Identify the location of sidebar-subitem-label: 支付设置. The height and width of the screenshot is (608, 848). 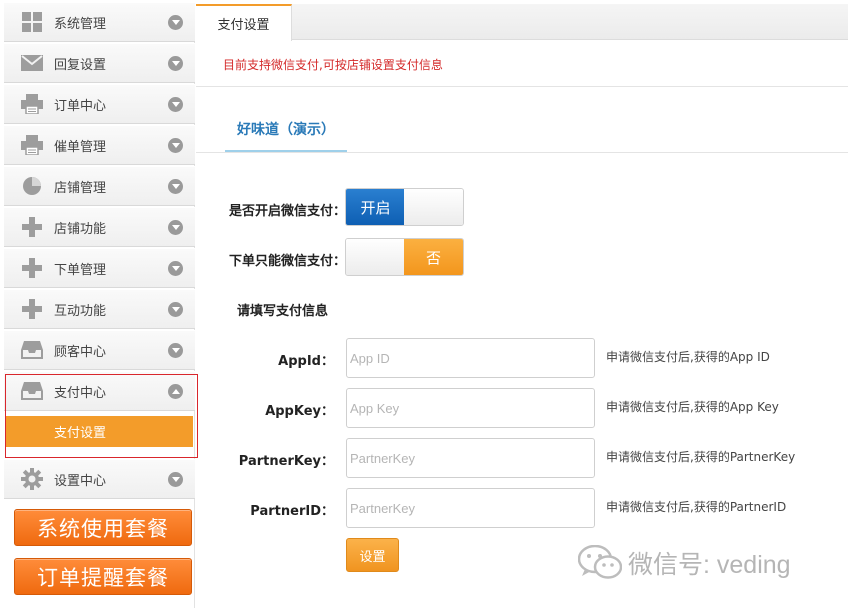
(80, 433).